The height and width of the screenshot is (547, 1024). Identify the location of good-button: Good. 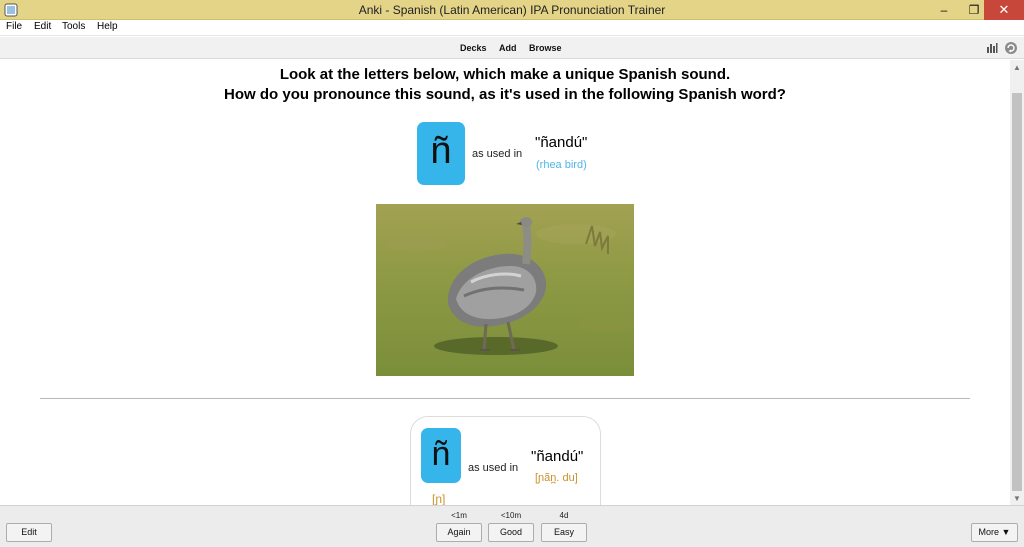
(511, 532).